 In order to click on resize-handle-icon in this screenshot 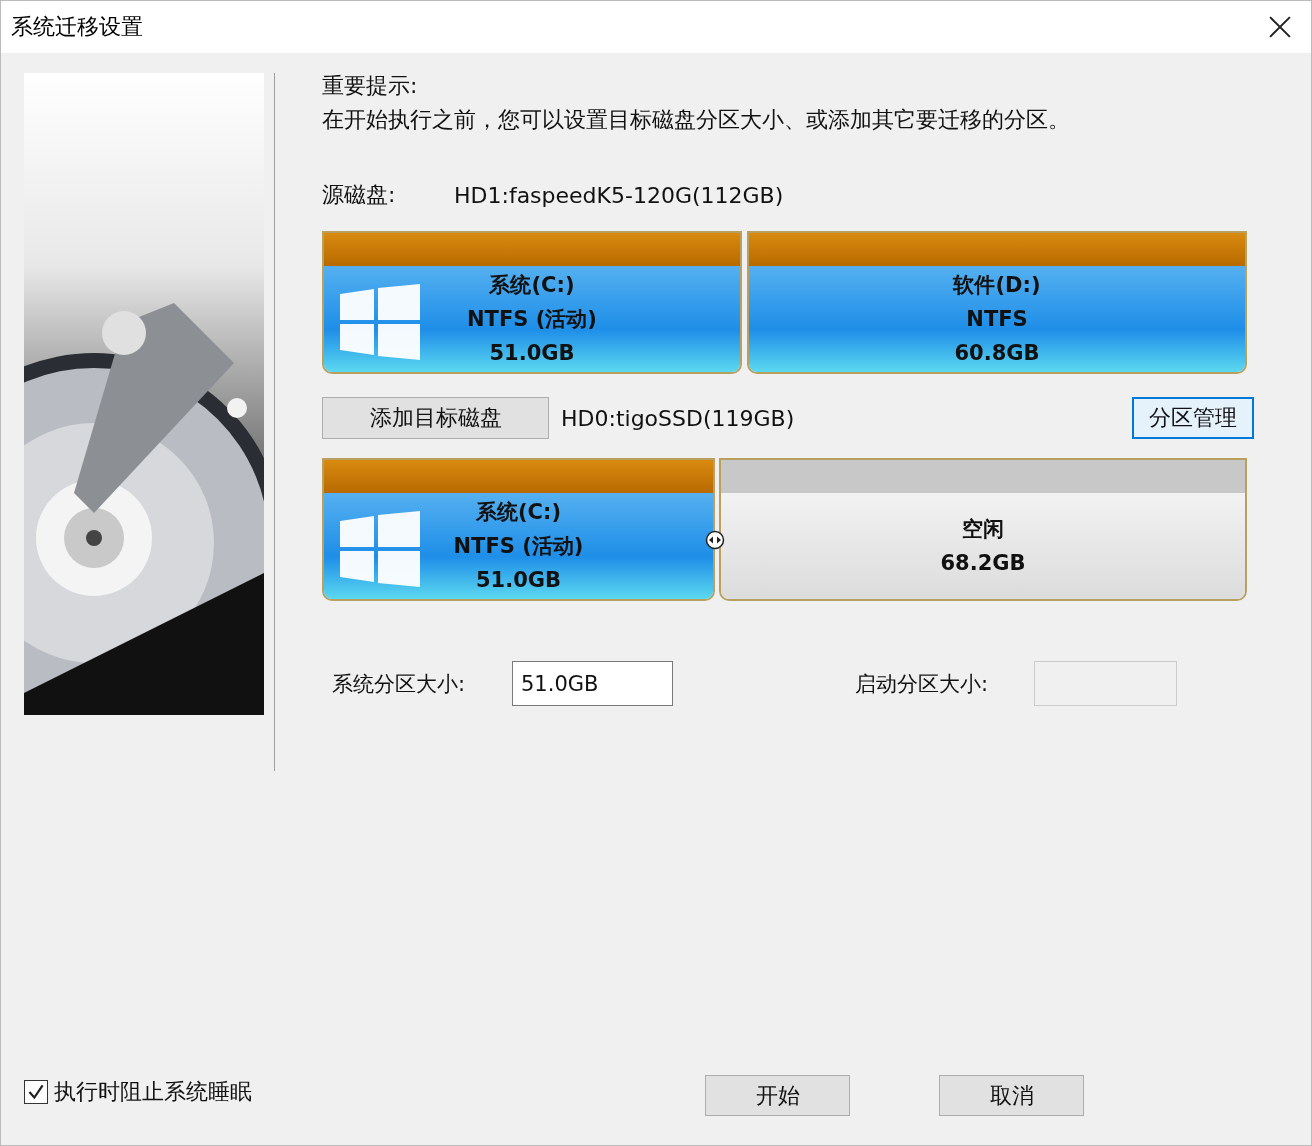, I will do `click(715, 540)`.